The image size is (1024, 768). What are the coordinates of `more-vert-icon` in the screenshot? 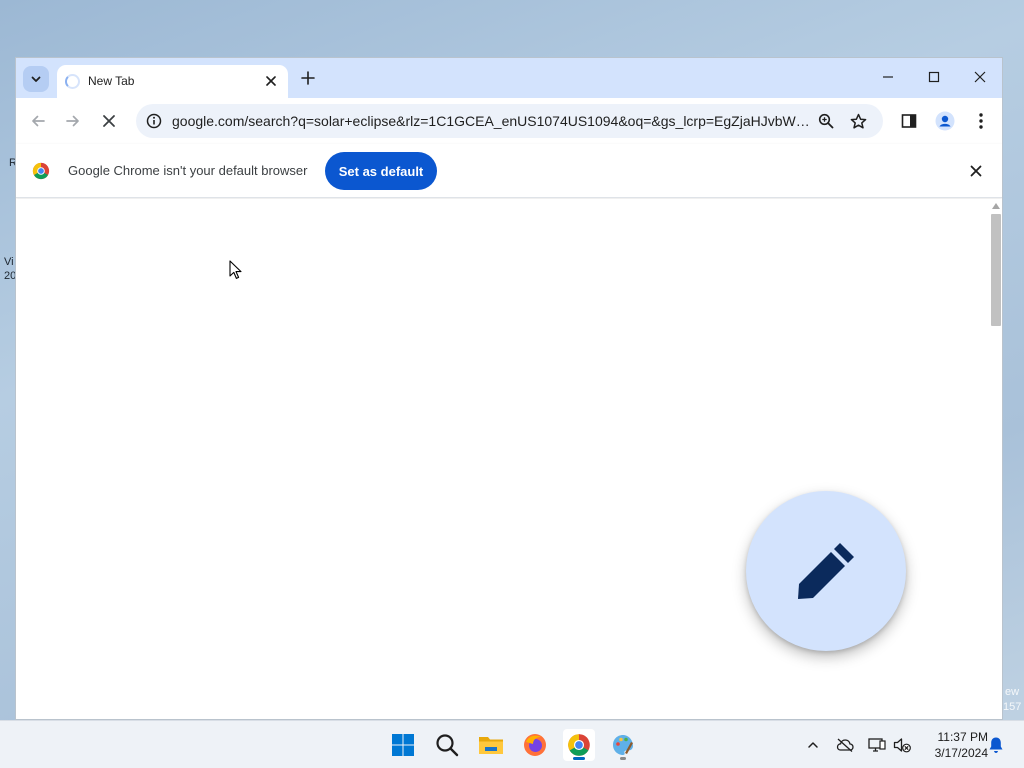 It's located at (981, 121).